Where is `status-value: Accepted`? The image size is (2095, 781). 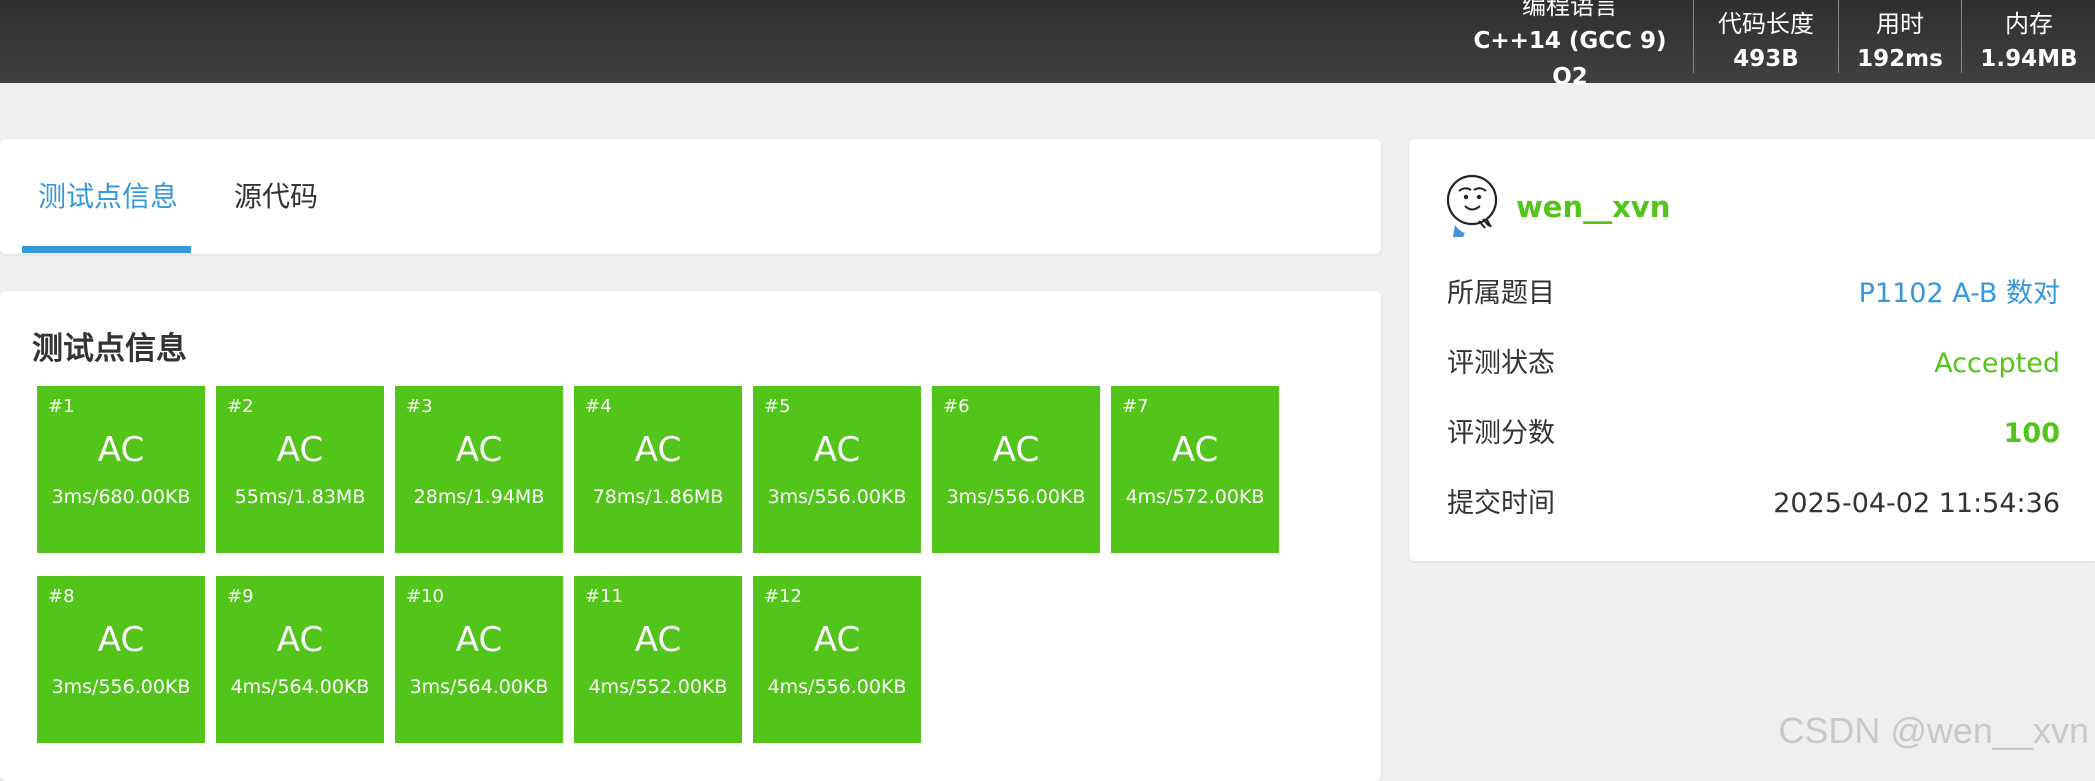 status-value: Accepted is located at coordinates (1997, 363).